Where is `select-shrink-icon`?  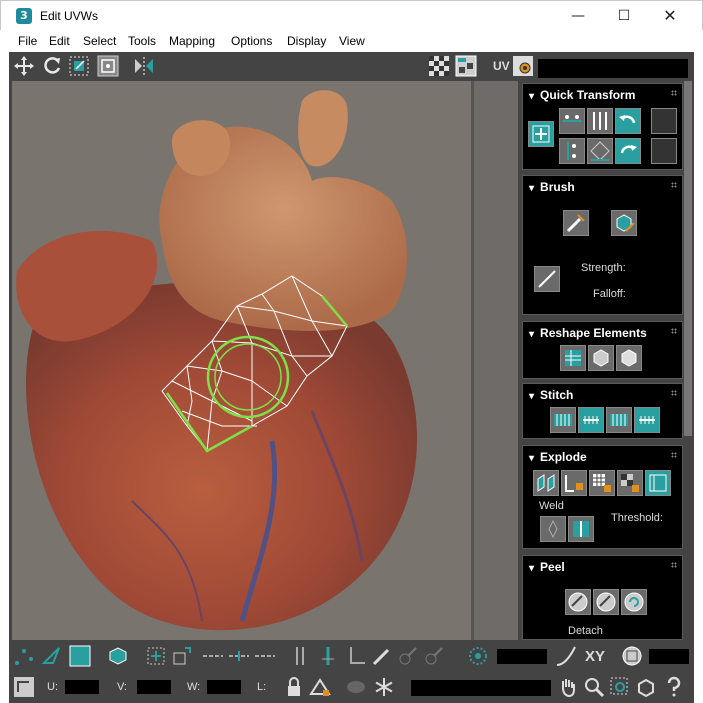 select-shrink-icon is located at coordinates (182, 656).